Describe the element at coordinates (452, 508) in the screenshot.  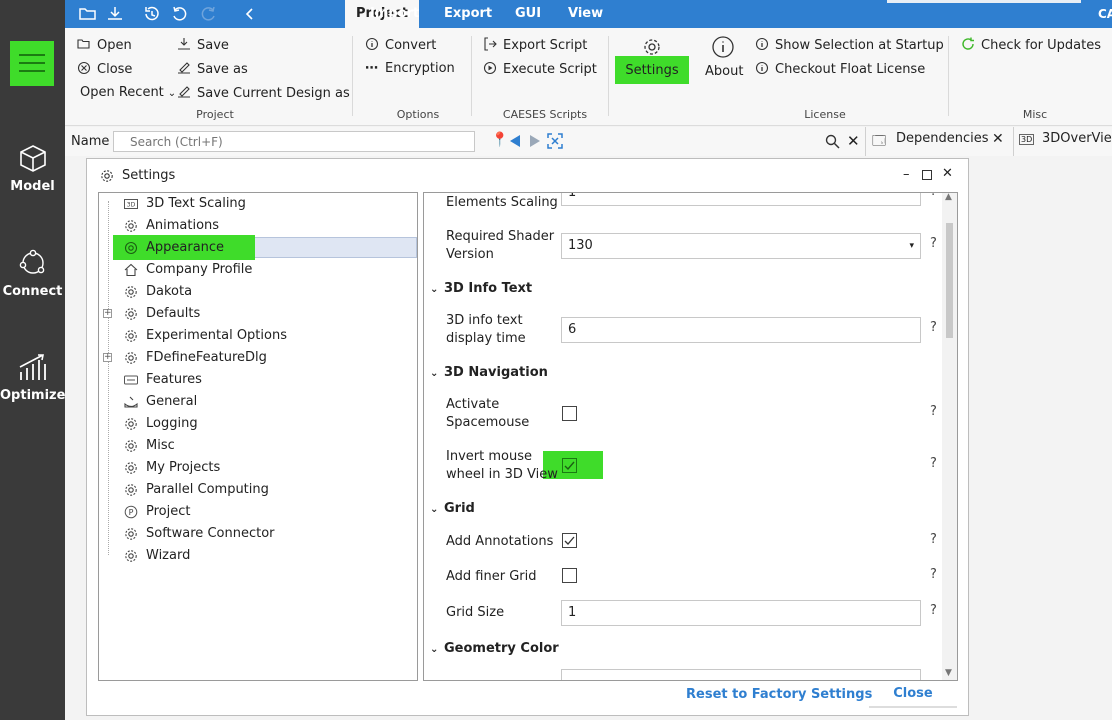
I see `section-grid: ⌄ Grid` at that location.